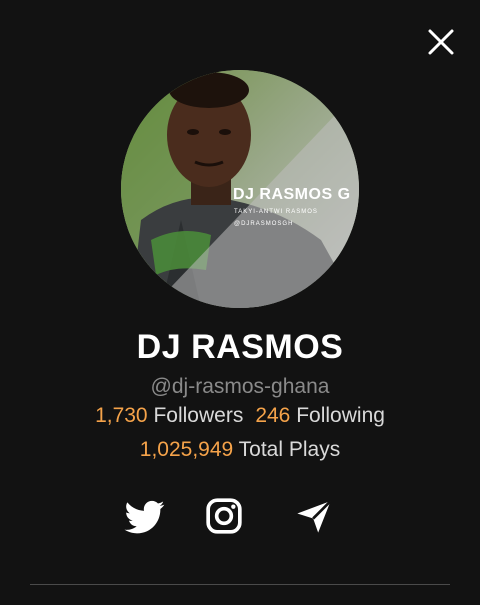 The width and height of the screenshot is (480, 605). What do you see at coordinates (186, 449) in the screenshot?
I see `plays-count: 1,025,949` at bounding box center [186, 449].